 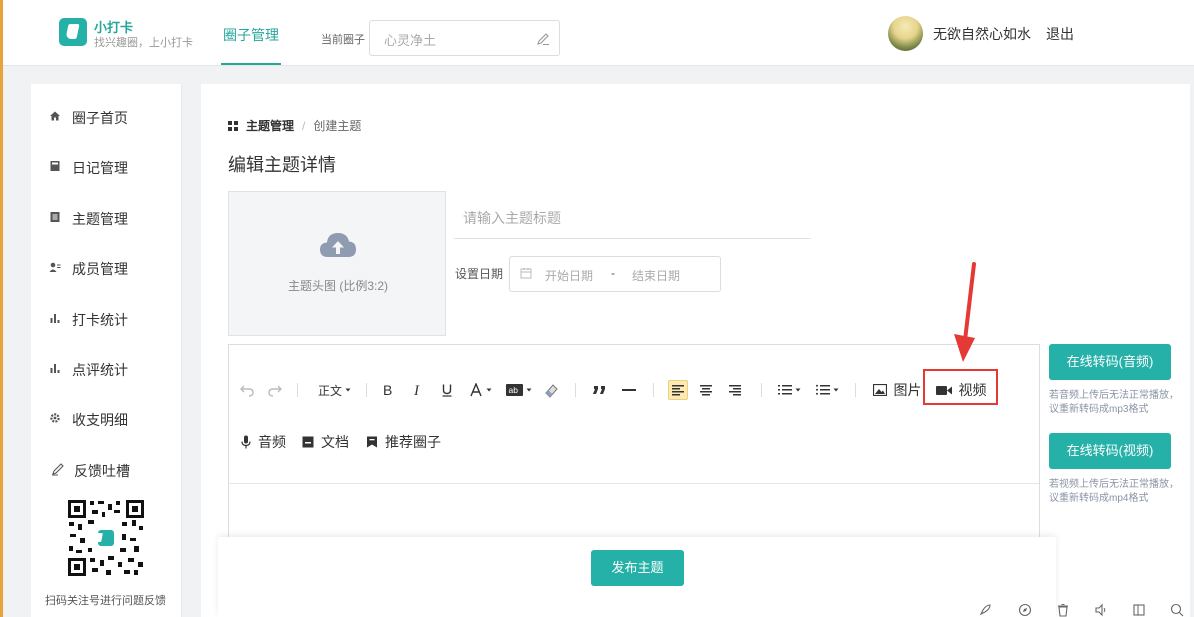 I want to click on align-right-icon, so click(x=735, y=390).